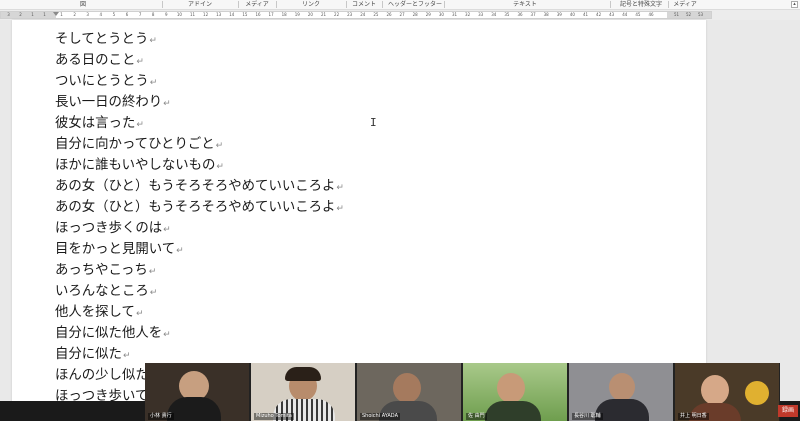 Image resolution: width=800 pixels, height=421 pixels. Describe the element at coordinates (525, 4) in the screenshot. I see `ribbon-group-text: テキスト` at that location.